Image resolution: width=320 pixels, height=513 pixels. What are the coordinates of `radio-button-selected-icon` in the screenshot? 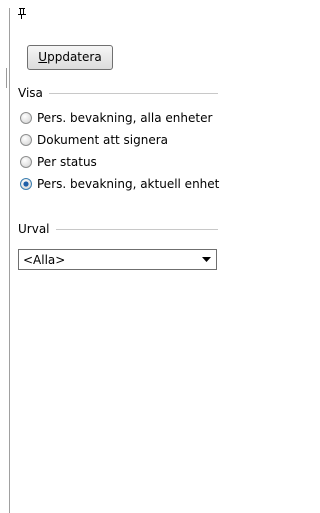 It's located at (26, 184).